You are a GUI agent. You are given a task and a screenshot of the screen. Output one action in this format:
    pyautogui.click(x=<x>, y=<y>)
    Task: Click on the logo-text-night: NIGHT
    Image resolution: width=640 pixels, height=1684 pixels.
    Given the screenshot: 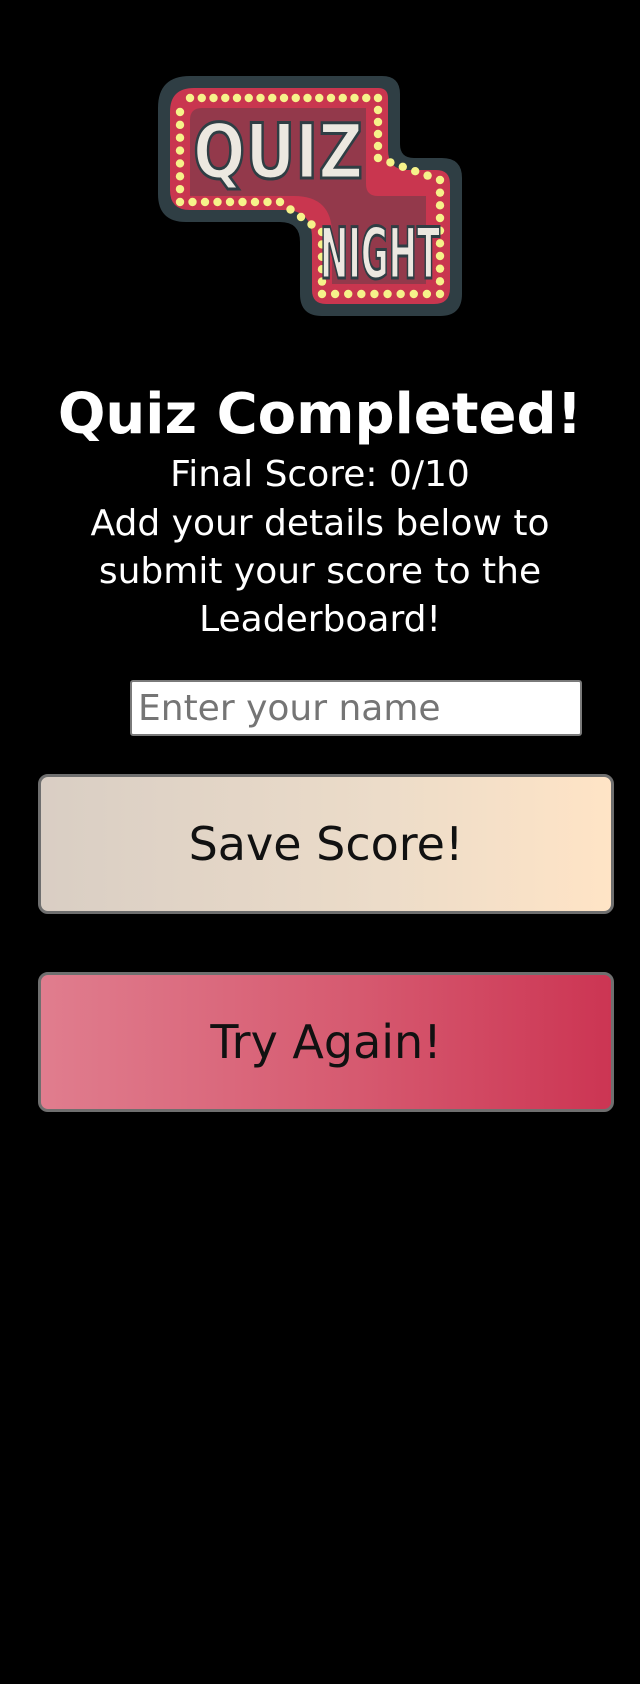 What is the action you would take?
    pyautogui.click(x=380, y=254)
    